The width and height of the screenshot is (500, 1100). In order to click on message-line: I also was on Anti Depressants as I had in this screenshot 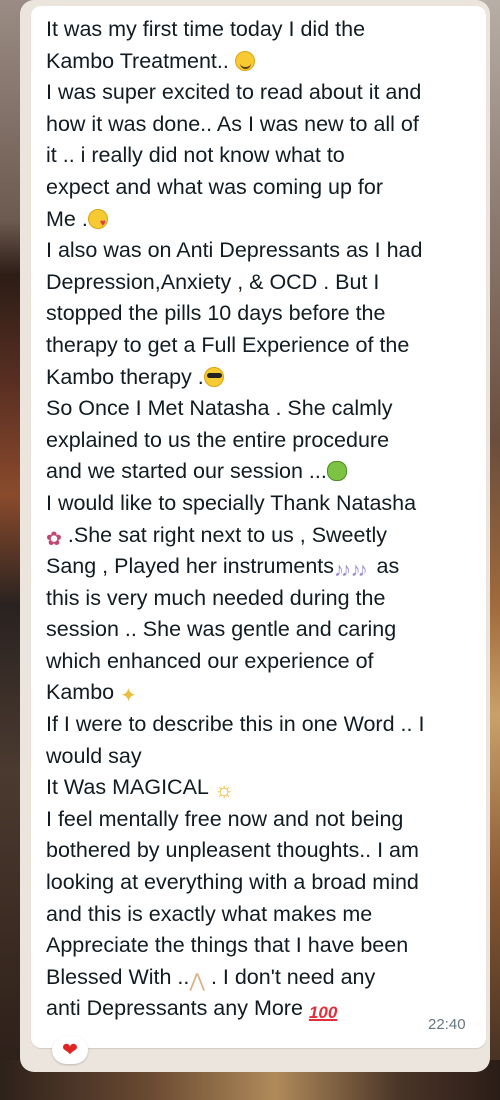, I will do `click(234, 250)`.